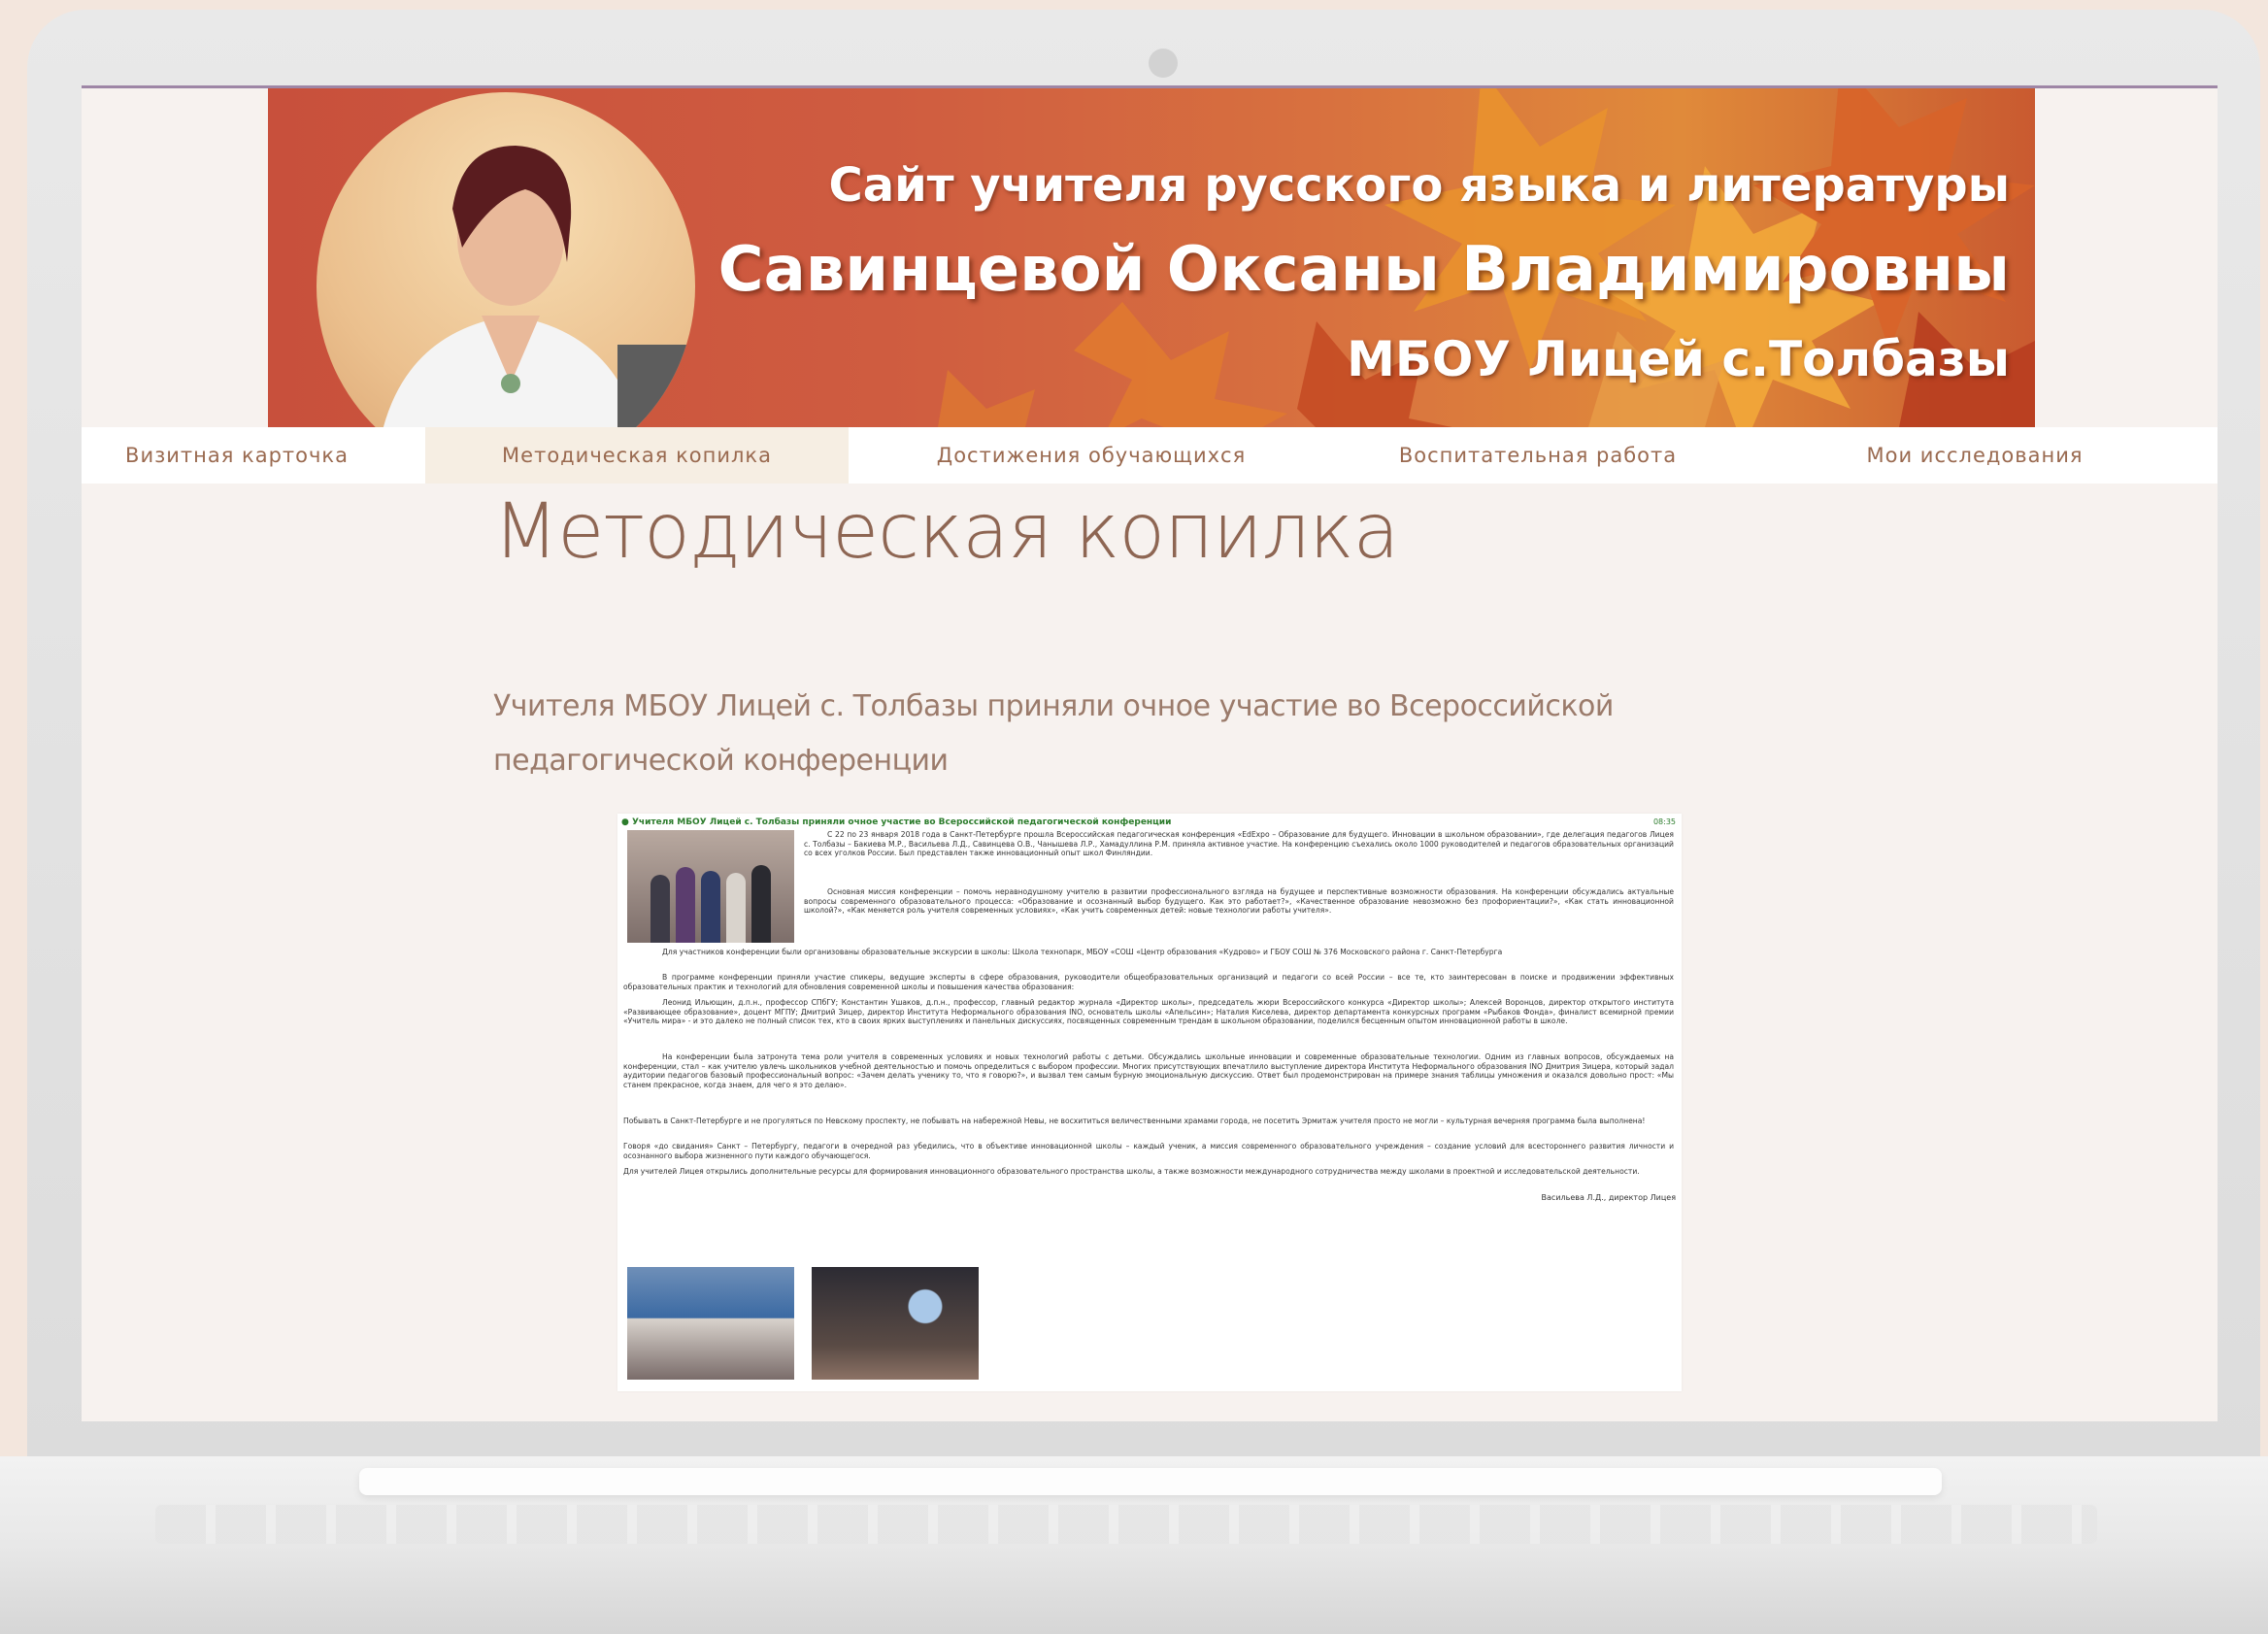  Describe the element at coordinates (1419, 185) in the screenshot. I see `banner-subtitle: Сайт учителя русского языка и литературы` at that location.